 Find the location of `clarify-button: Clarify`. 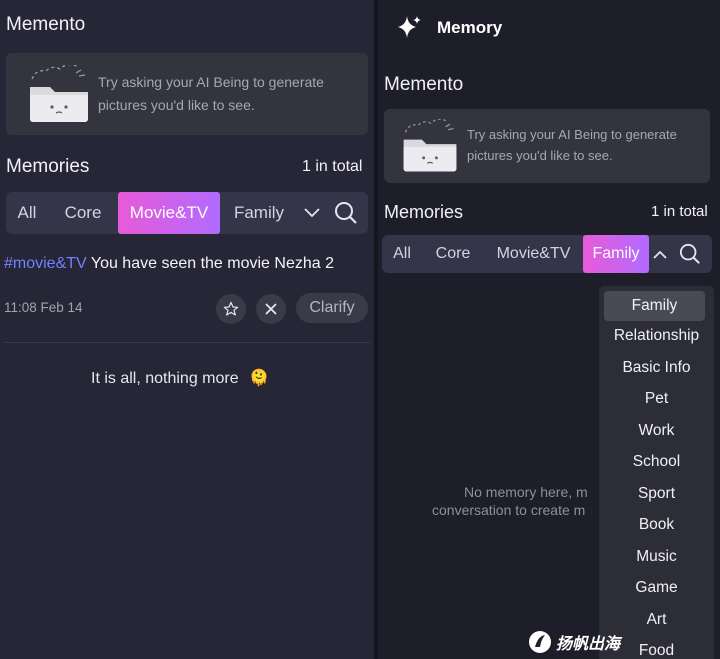

clarify-button: Clarify is located at coordinates (332, 308).